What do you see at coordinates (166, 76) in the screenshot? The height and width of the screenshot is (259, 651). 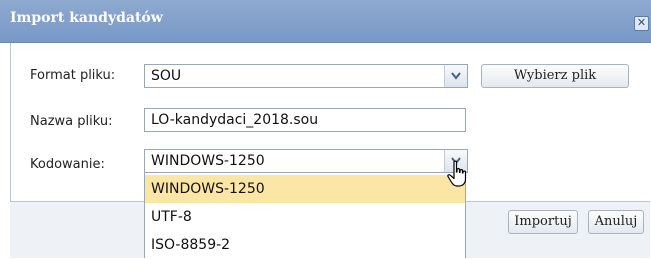 I see `format-value: SOU` at bounding box center [166, 76].